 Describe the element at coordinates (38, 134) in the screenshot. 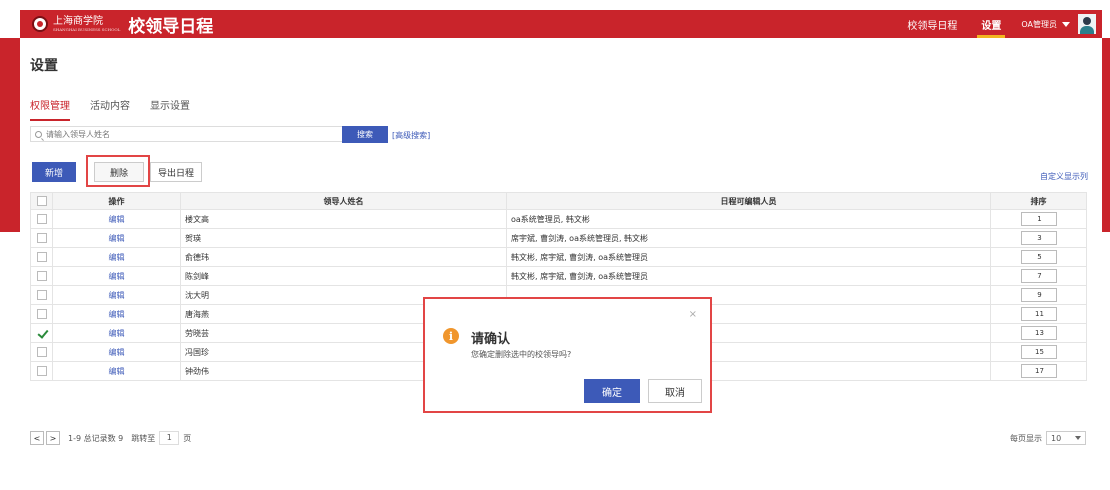

I see `search-icon` at that location.